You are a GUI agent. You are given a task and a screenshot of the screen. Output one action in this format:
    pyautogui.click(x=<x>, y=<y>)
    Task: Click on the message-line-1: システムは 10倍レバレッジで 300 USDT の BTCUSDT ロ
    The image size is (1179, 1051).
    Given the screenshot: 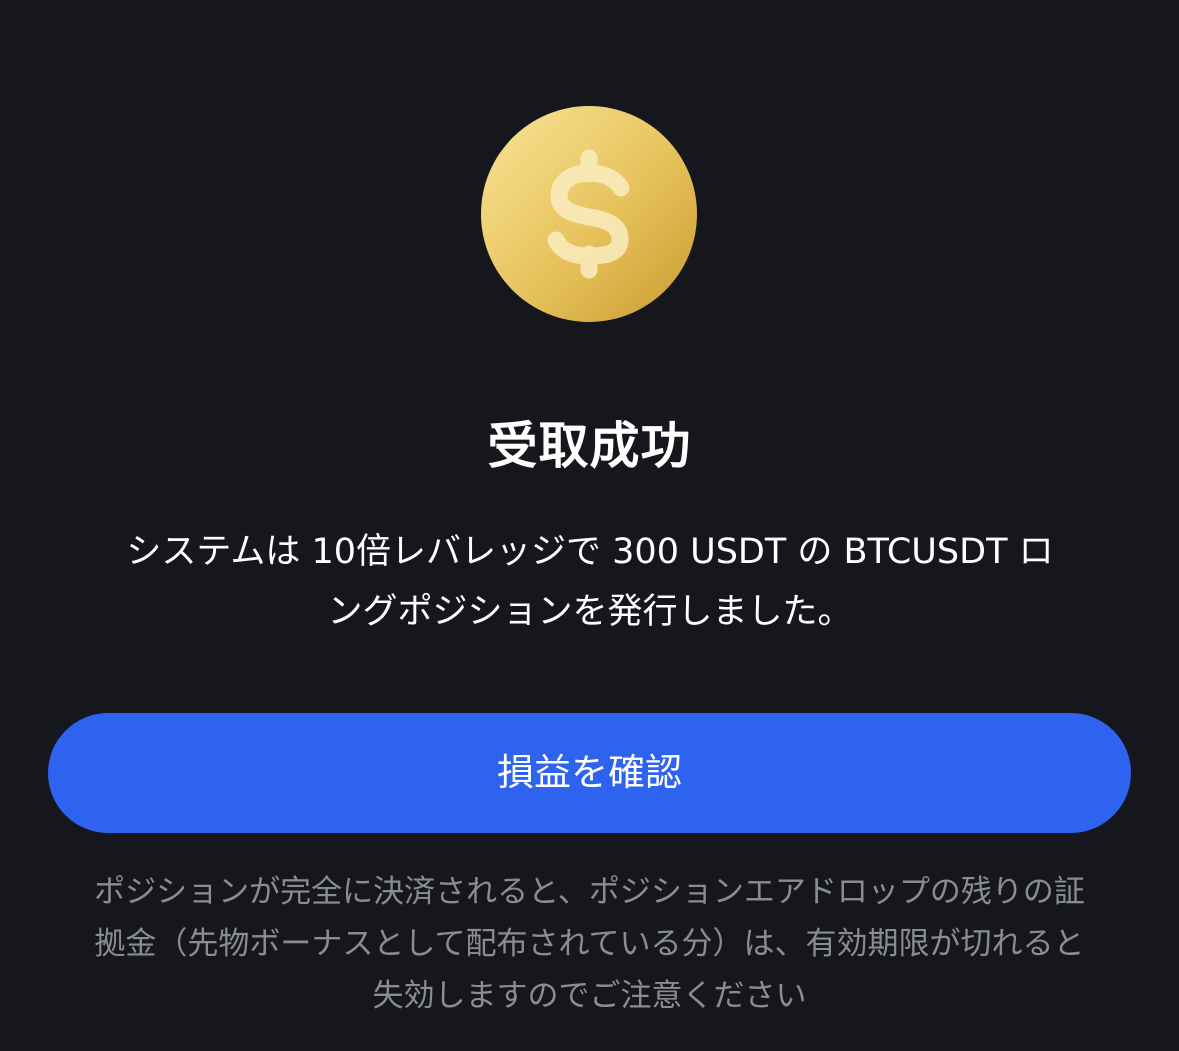 What is the action you would take?
    pyautogui.click(x=590, y=552)
    